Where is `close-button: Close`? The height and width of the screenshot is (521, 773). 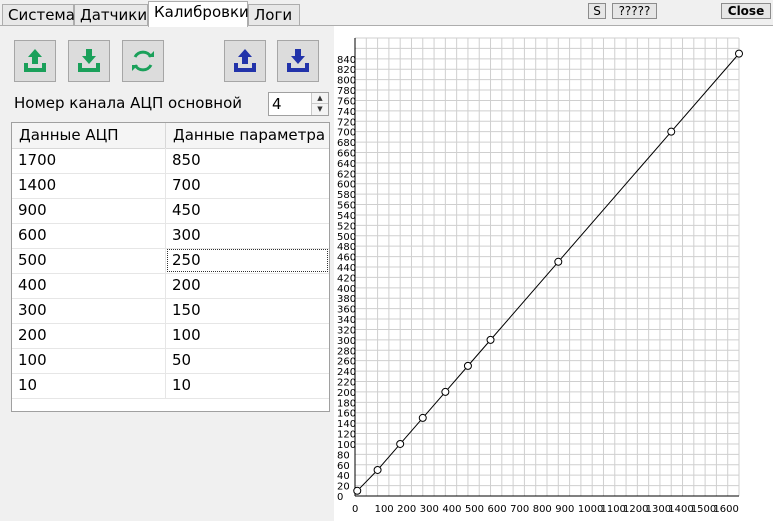 close-button: Close is located at coordinates (746, 11).